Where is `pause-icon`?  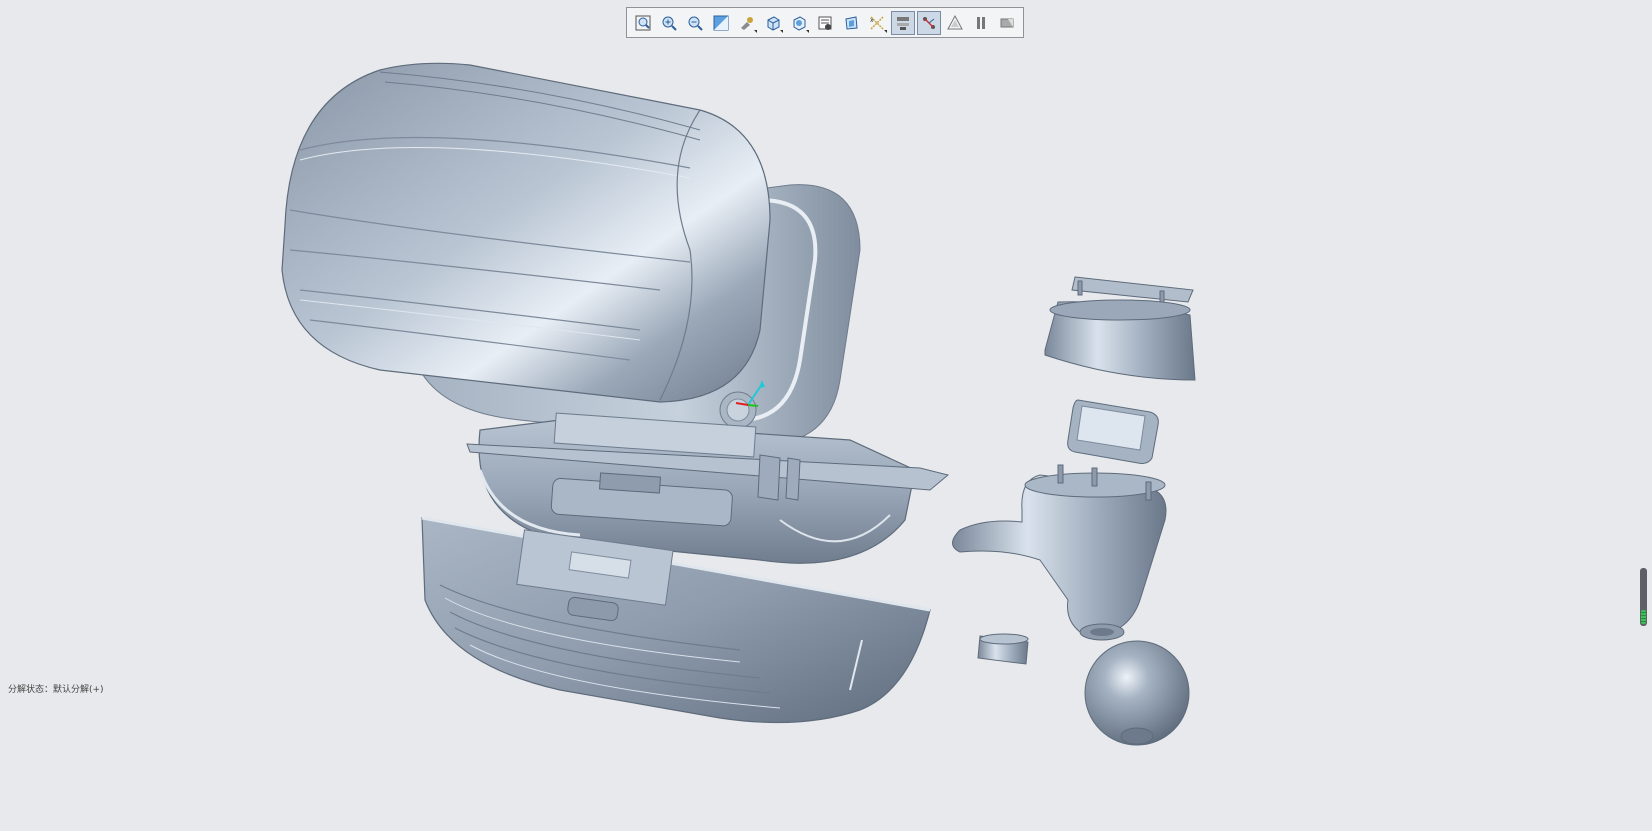 pause-icon is located at coordinates (981, 22).